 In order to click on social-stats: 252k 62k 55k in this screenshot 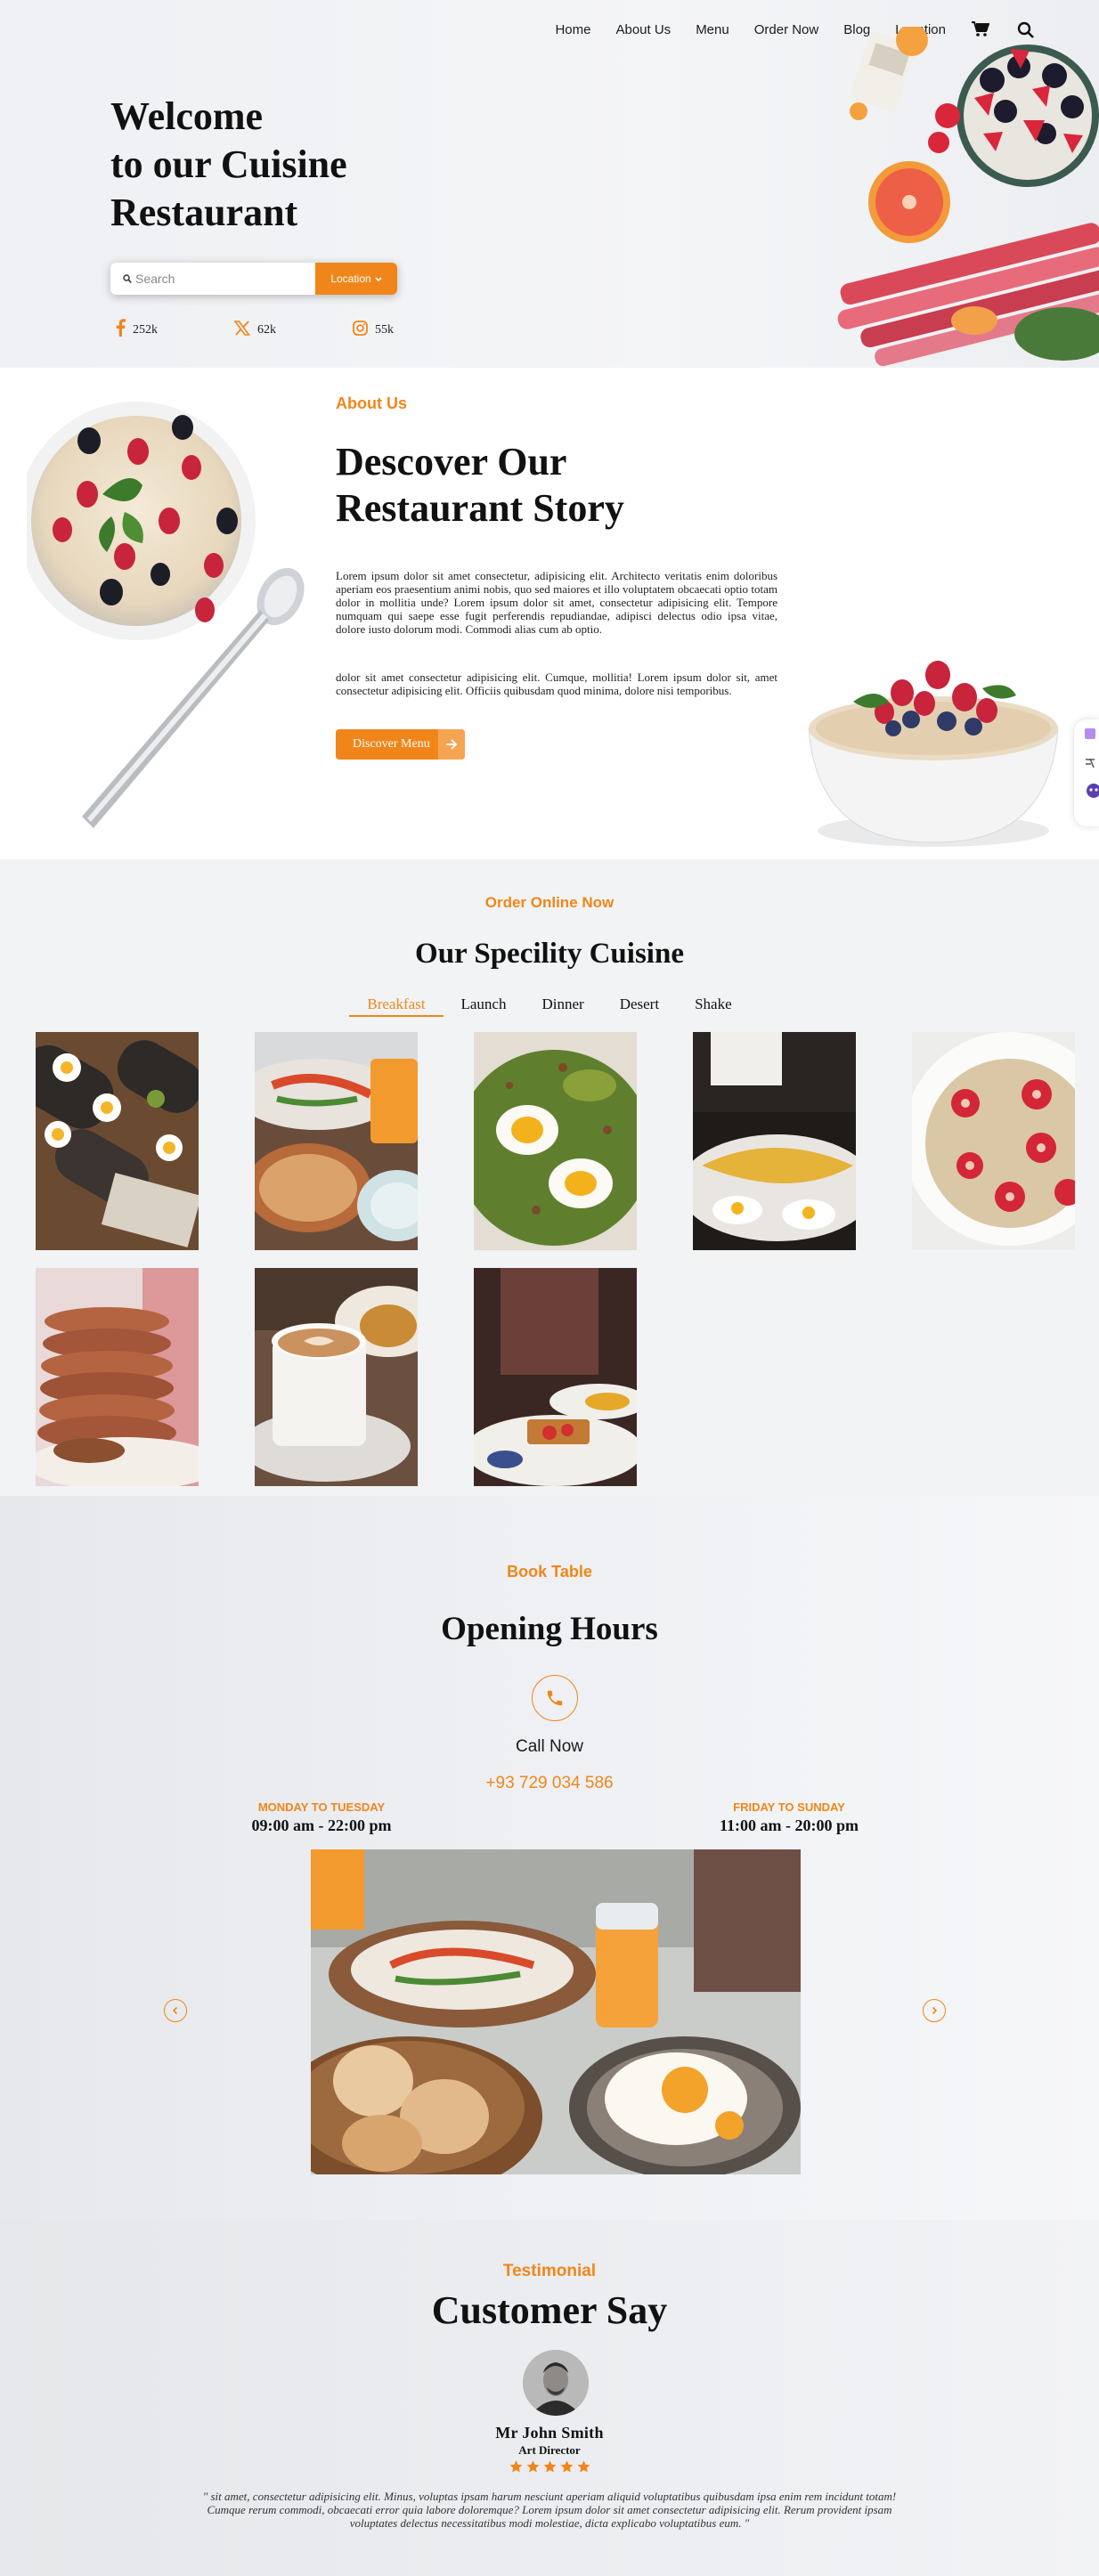, I will do `click(293, 330)`.